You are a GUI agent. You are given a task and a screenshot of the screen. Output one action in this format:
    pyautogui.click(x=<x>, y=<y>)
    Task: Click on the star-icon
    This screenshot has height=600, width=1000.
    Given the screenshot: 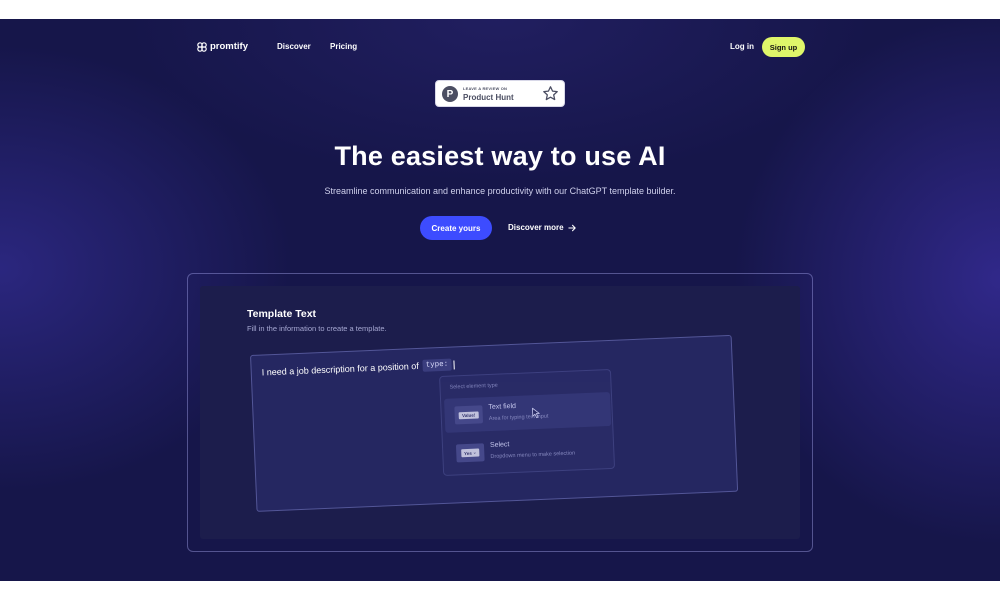 What is the action you would take?
    pyautogui.click(x=550, y=93)
    